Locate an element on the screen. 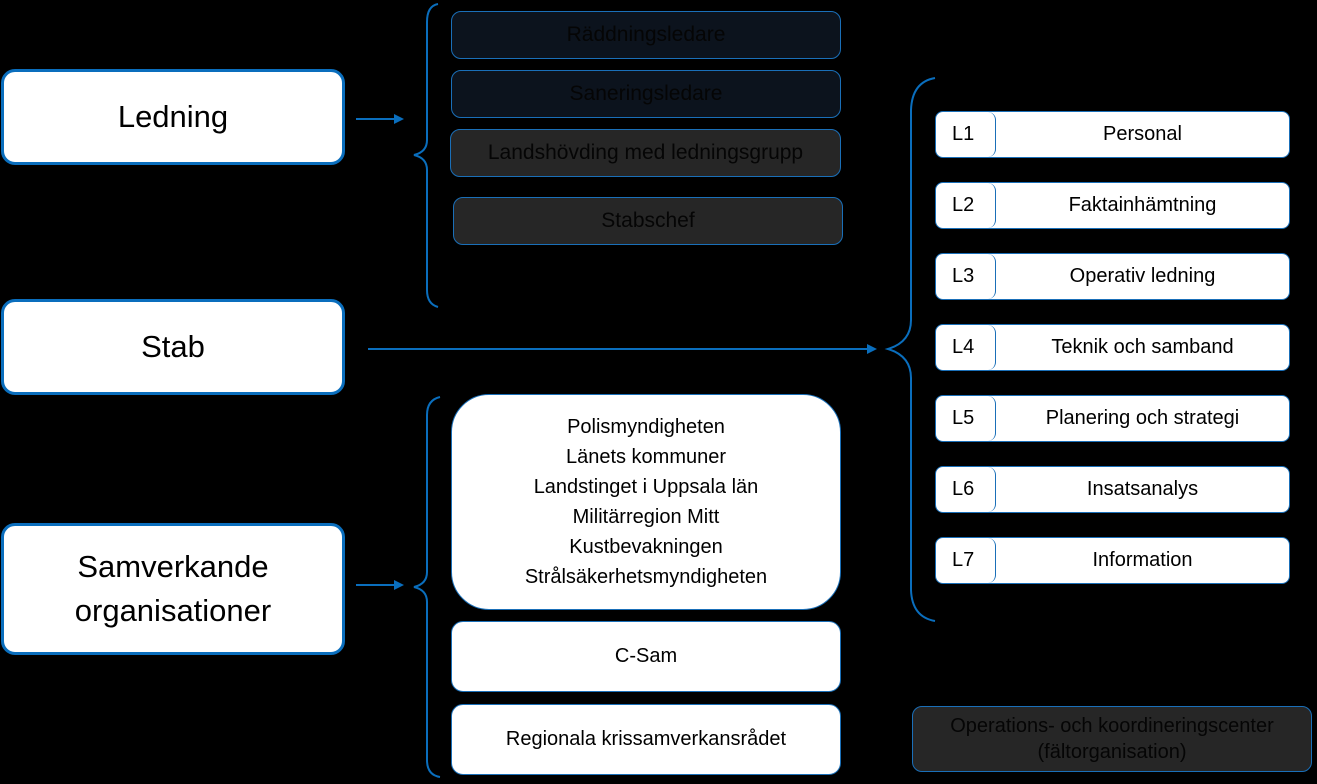  org-item: Landstinget i Uppsala län is located at coordinates (646, 487).